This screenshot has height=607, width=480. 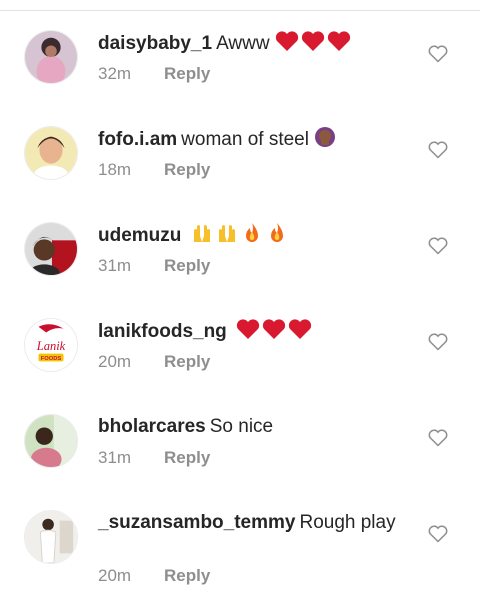 I want to click on lanik-foods-logo: Lanik FOODS, so click(x=51, y=345).